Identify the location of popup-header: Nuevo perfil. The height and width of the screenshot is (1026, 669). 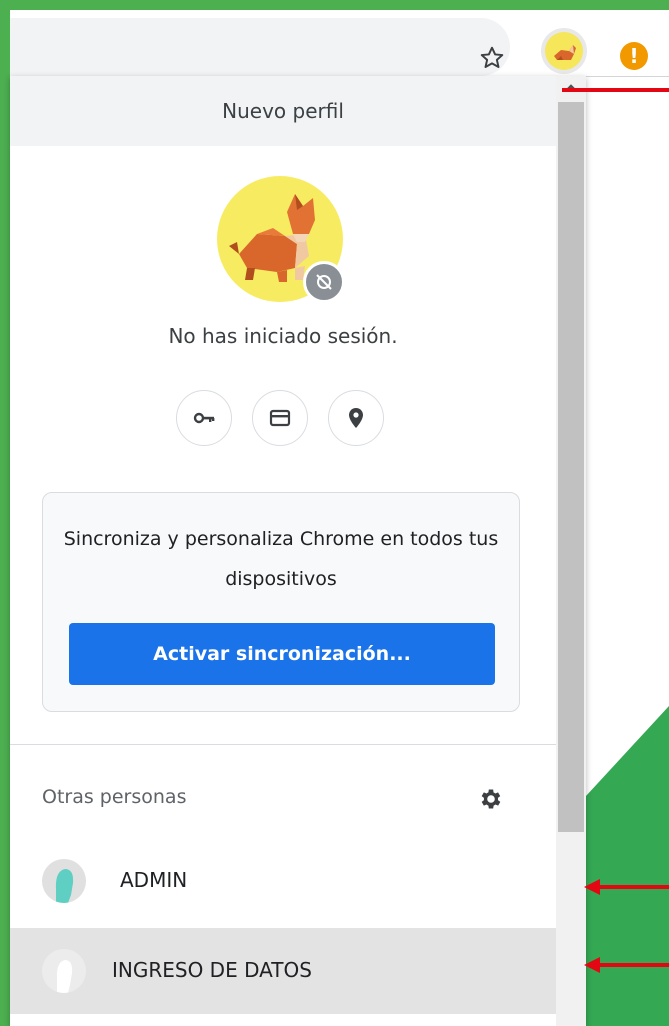
(283, 111).